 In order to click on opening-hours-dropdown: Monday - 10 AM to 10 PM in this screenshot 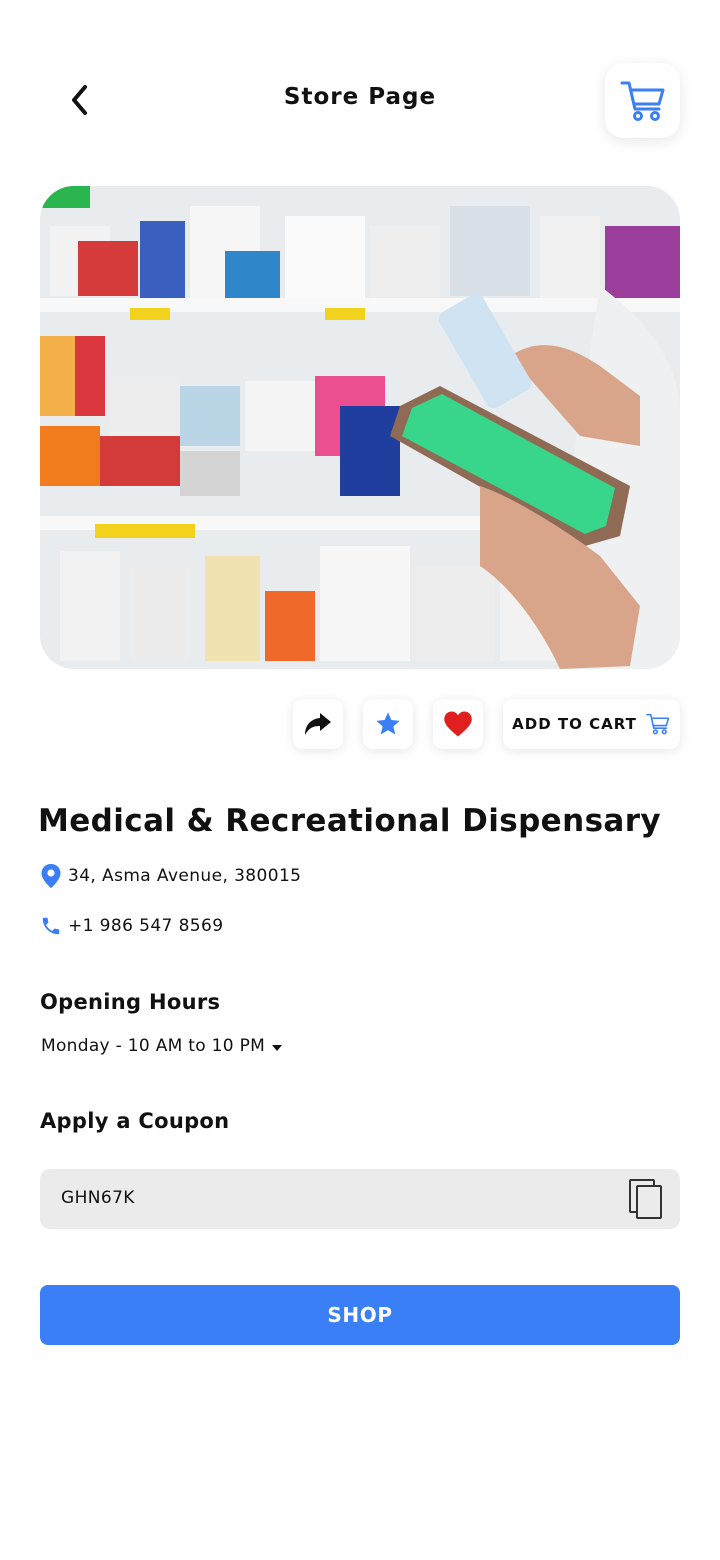, I will do `click(162, 1046)`.